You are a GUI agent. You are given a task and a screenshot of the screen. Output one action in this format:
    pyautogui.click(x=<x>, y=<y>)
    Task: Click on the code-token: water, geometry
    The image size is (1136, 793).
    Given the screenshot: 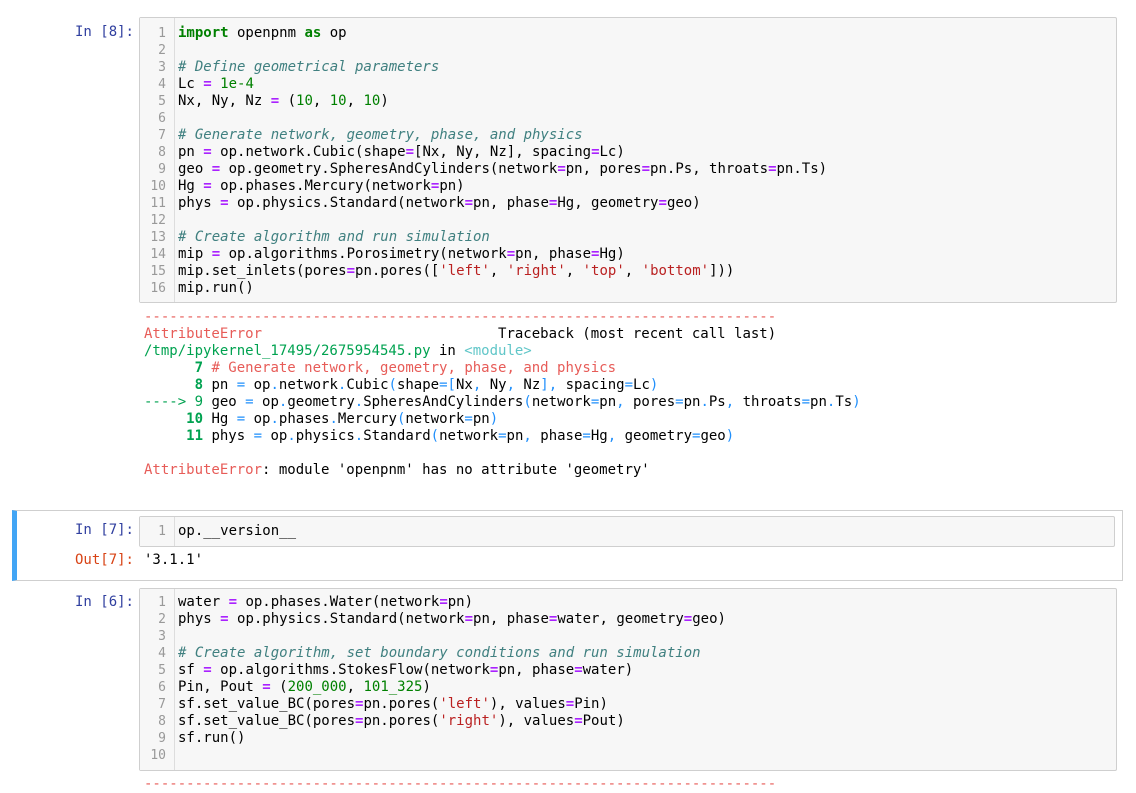 What is the action you would take?
    pyautogui.click(x=620, y=619)
    